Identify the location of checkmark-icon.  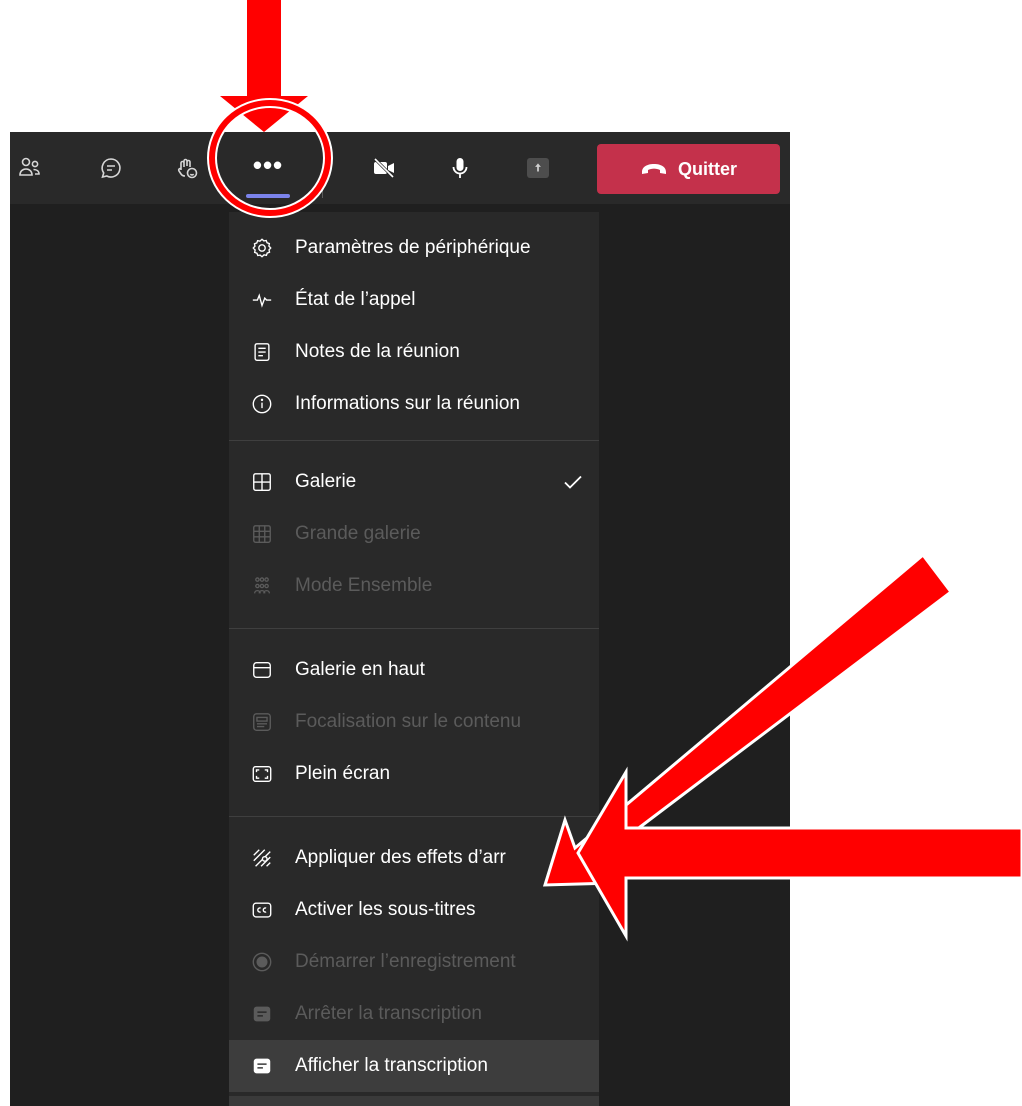
(573, 482).